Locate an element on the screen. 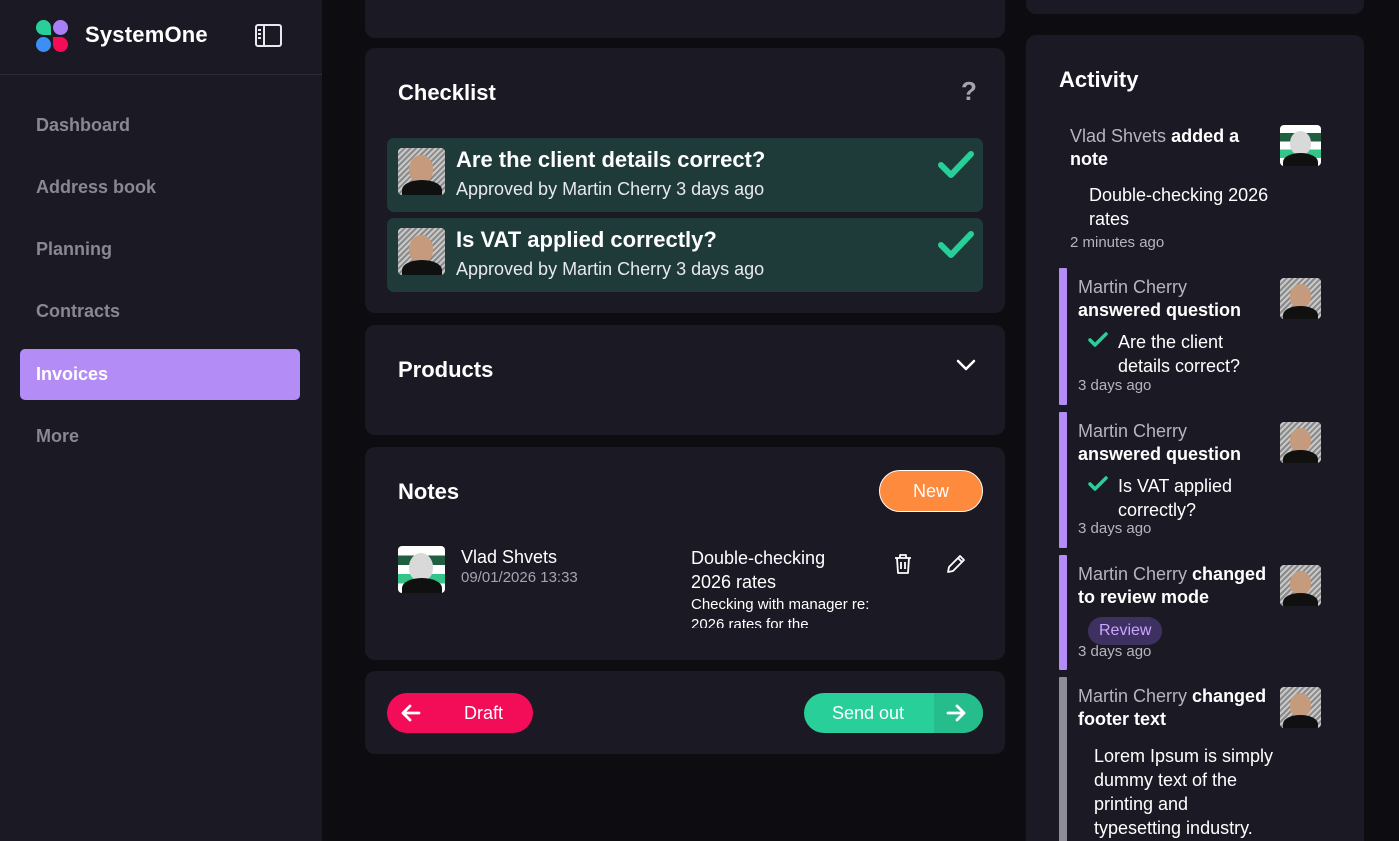 This screenshot has height=841, width=1399. arrow-left-icon is located at coordinates (411, 713).